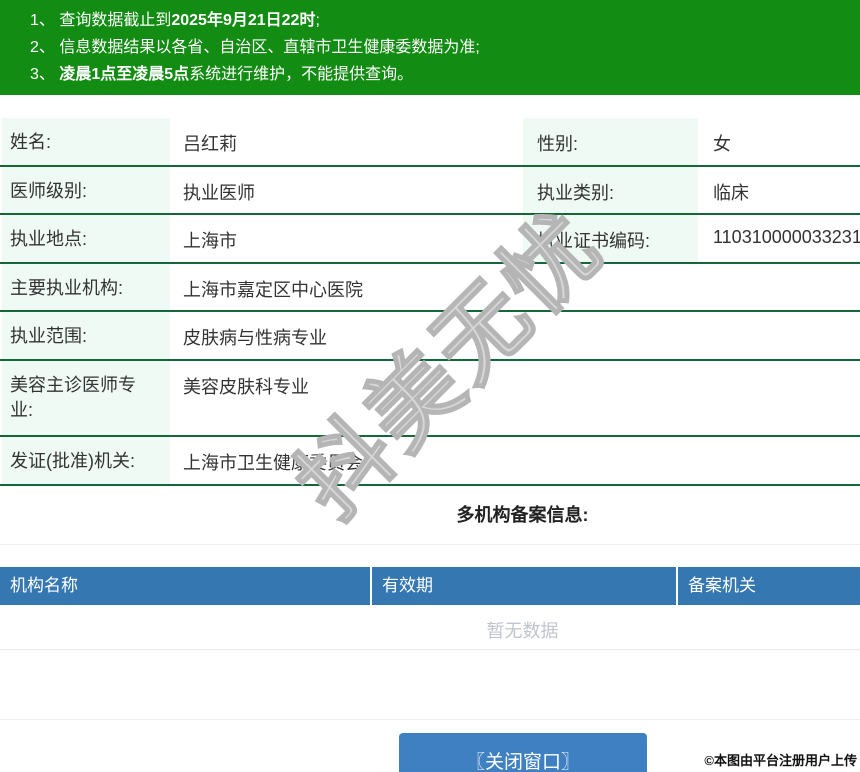  What do you see at coordinates (430, 191) in the screenshot?
I see `profile-row-level-category: 医师级别: 执业医师 执业类别: 临床` at bounding box center [430, 191].